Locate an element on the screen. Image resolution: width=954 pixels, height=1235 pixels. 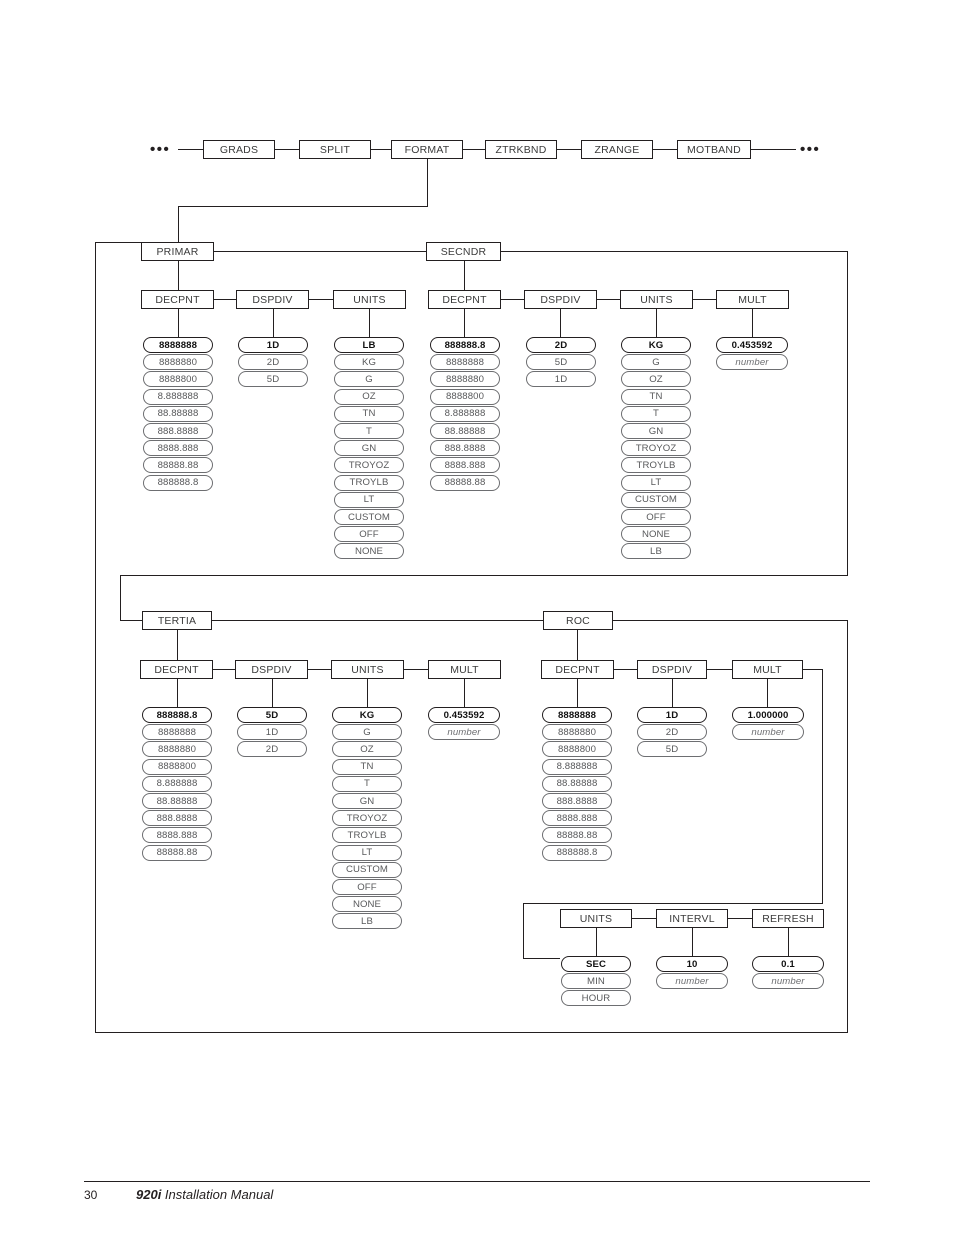
tertia-decpnt-option: 8888880 is located at coordinates (177, 749).